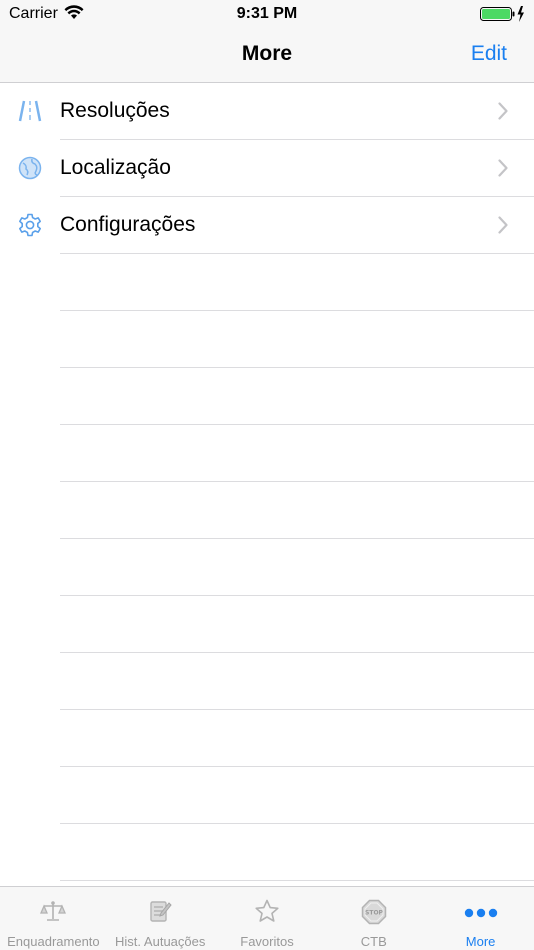 The width and height of the screenshot is (534, 950). What do you see at coordinates (160, 941) in the screenshot?
I see `tab-label: Hist. Autuações` at bounding box center [160, 941].